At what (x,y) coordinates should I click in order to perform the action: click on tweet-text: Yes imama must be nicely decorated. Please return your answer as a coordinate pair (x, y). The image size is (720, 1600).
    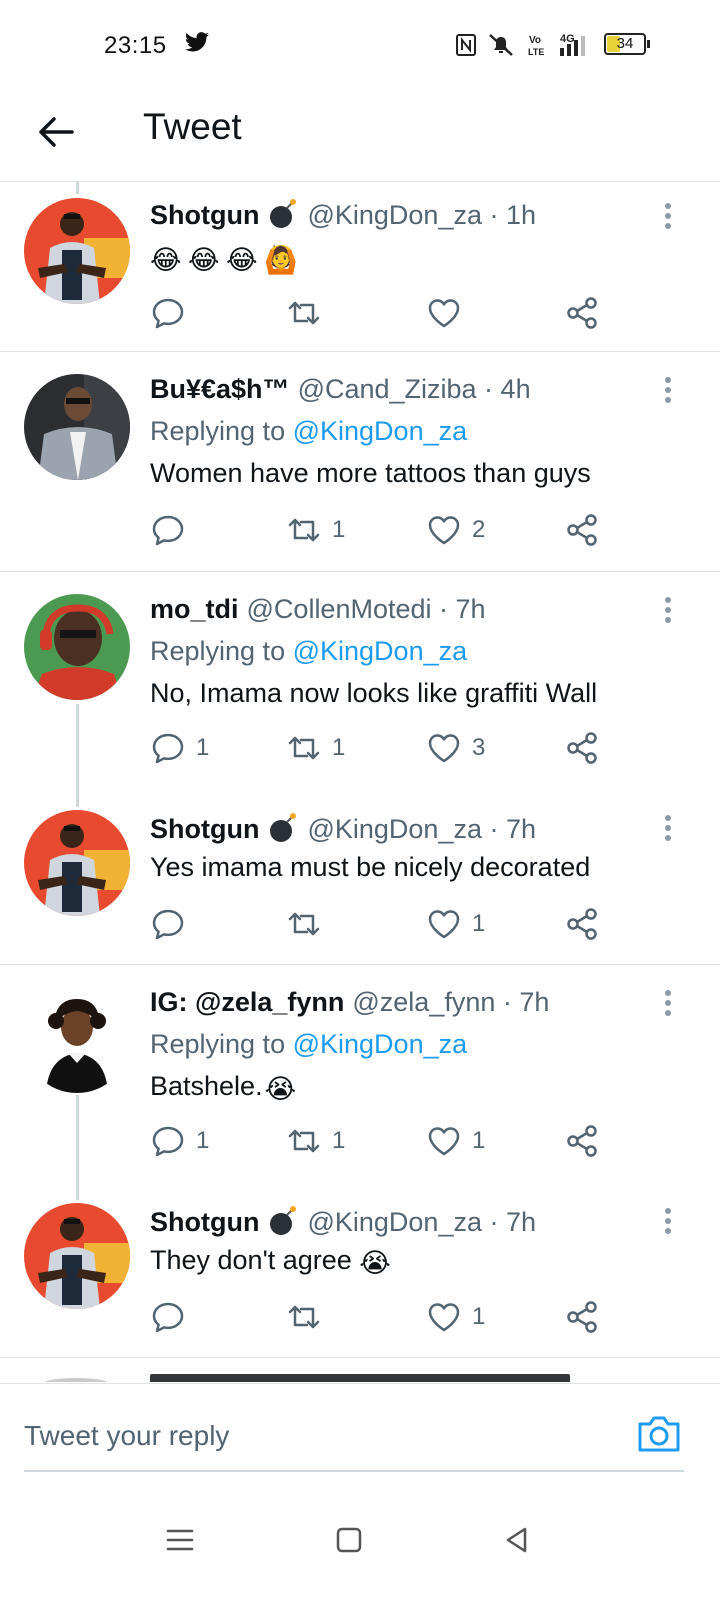
    Looking at the image, I should click on (370, 867).